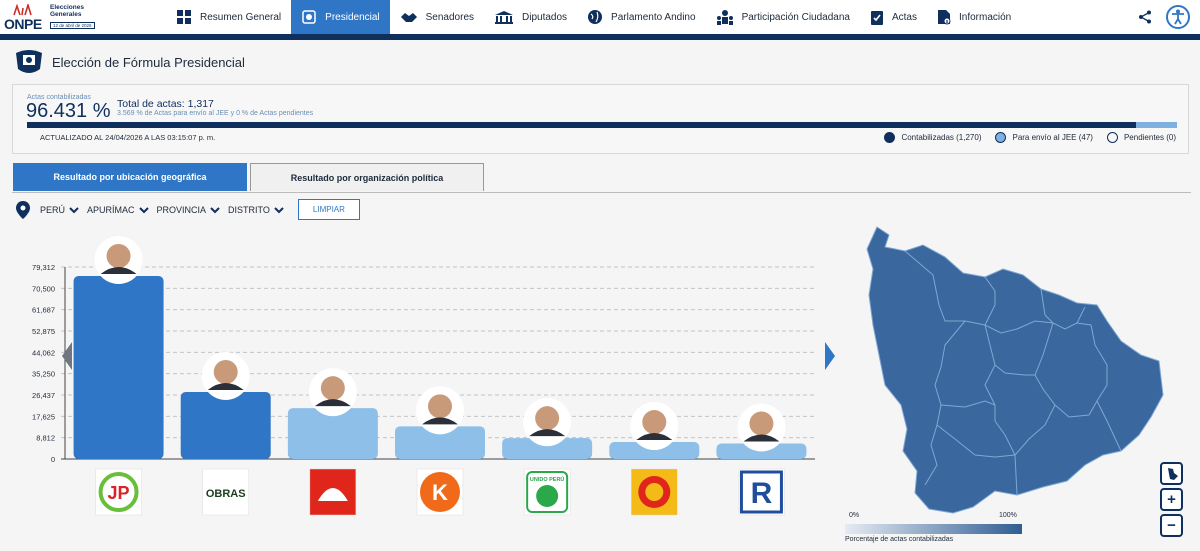  What do you see at coordinates (876, 18) in the screenshot?
I see `clipboard-check-icon` at bounding box center [876, 18].